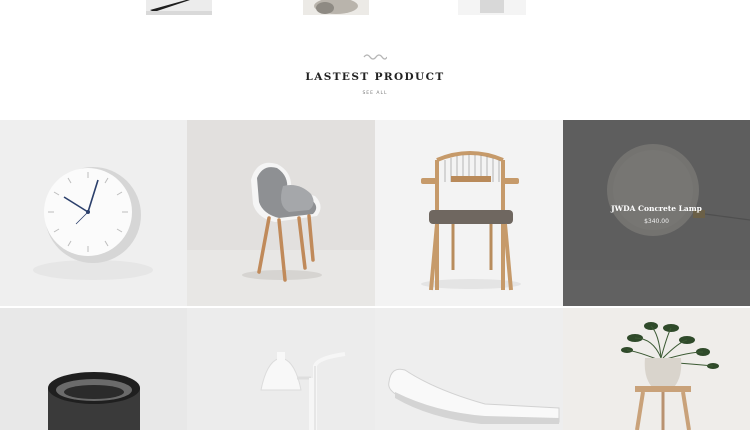 This screenshot has height=430, width=750. I want to click on grey-armchair-icon, so click(281, 213).